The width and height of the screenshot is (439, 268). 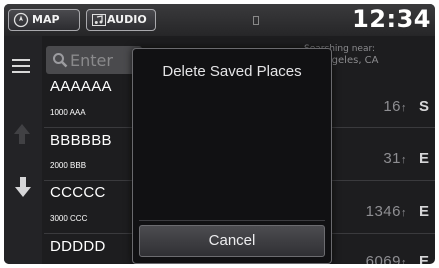 What do you see at coordinates (68, 112) in the screenshot?
I see `place-address: 1000 AAA` at bounding box center [68, 112].